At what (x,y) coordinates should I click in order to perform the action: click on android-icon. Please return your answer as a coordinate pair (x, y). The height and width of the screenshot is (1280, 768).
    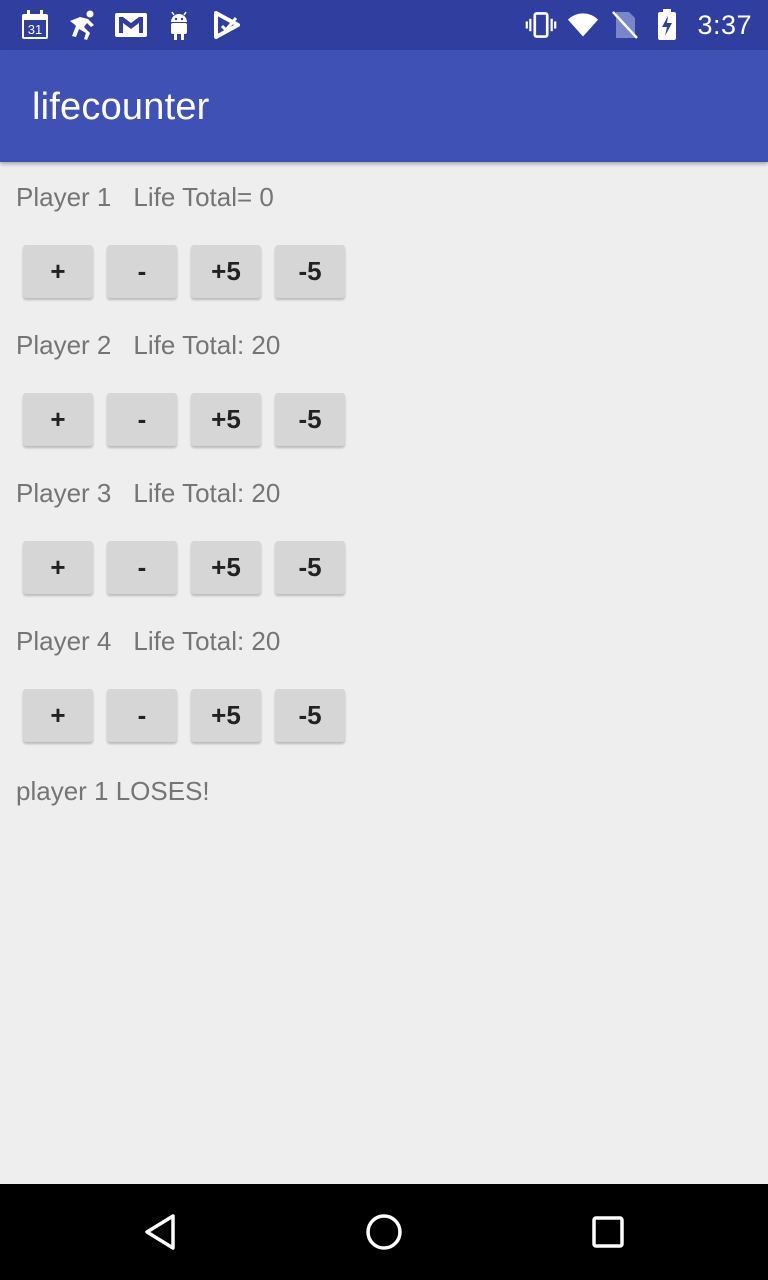
    Looking at the image, I should click on (179, 25).